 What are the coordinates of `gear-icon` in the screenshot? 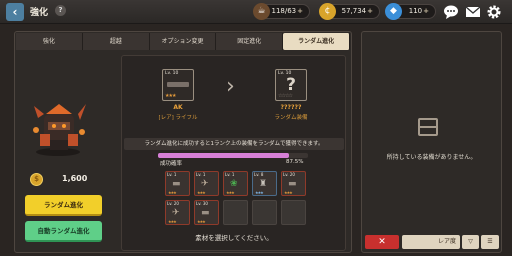 It's located at (494, 12).